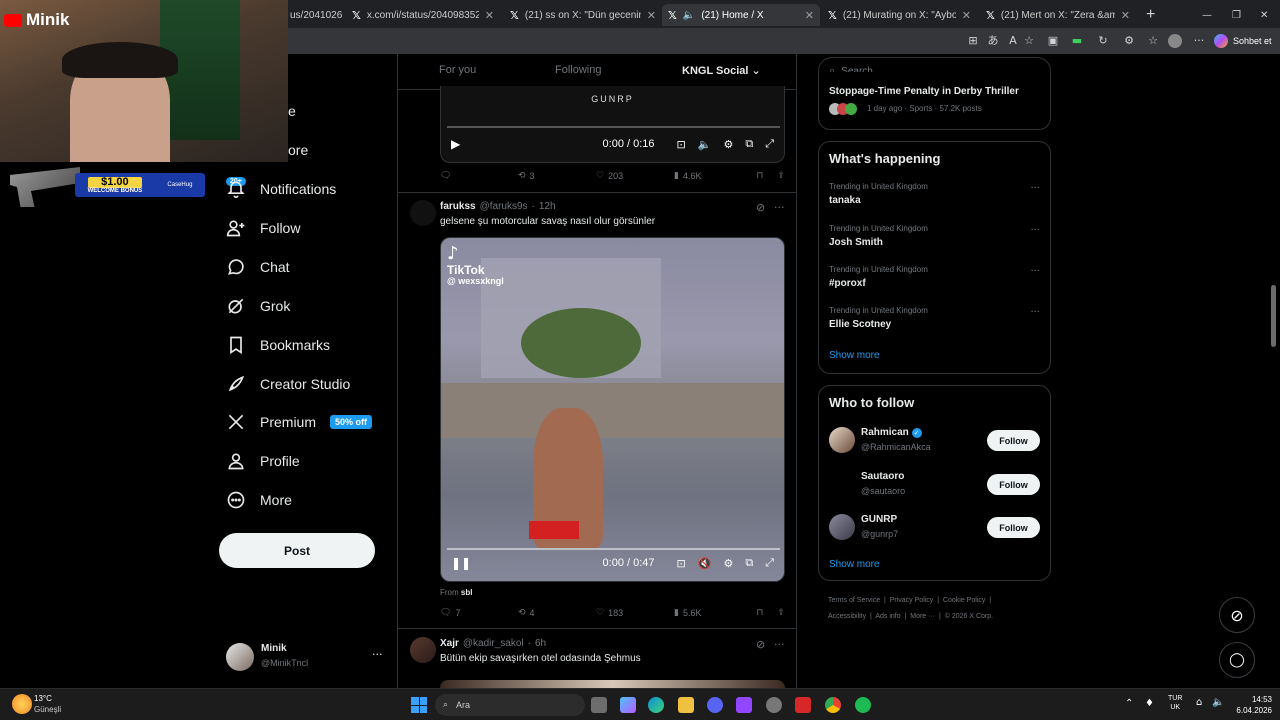 The height and width of the screenshot is (720, 1280). What do you see at coordinates (1013, 41) in the screenshot?
I see `read-aloud-icon: A` at bounding box center [1013, 41].